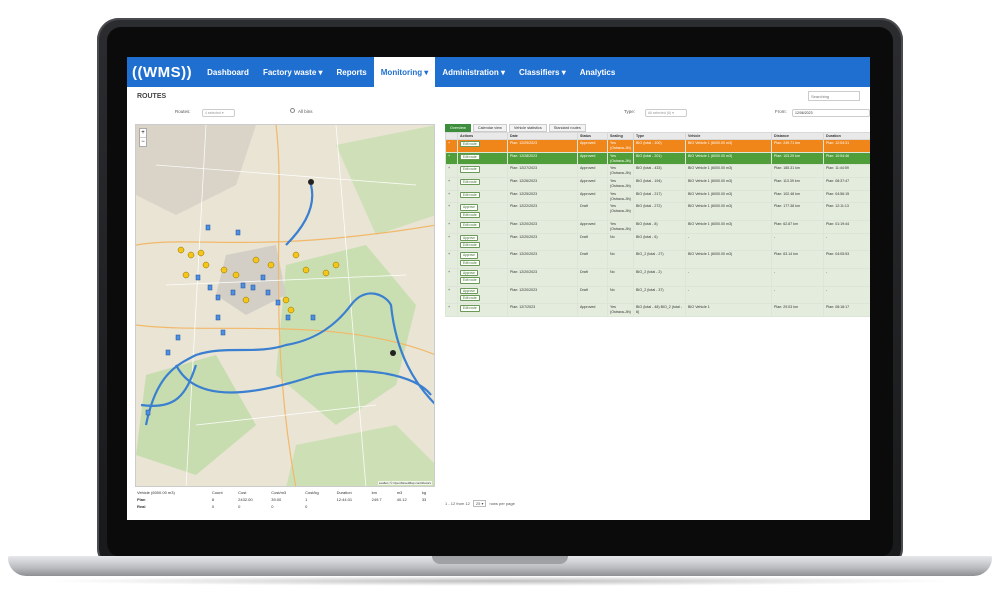 The height and width of the screenshot is (600, 1000). I want to click on cell-distance: Plan: 63.14 km, so click(797, 259).